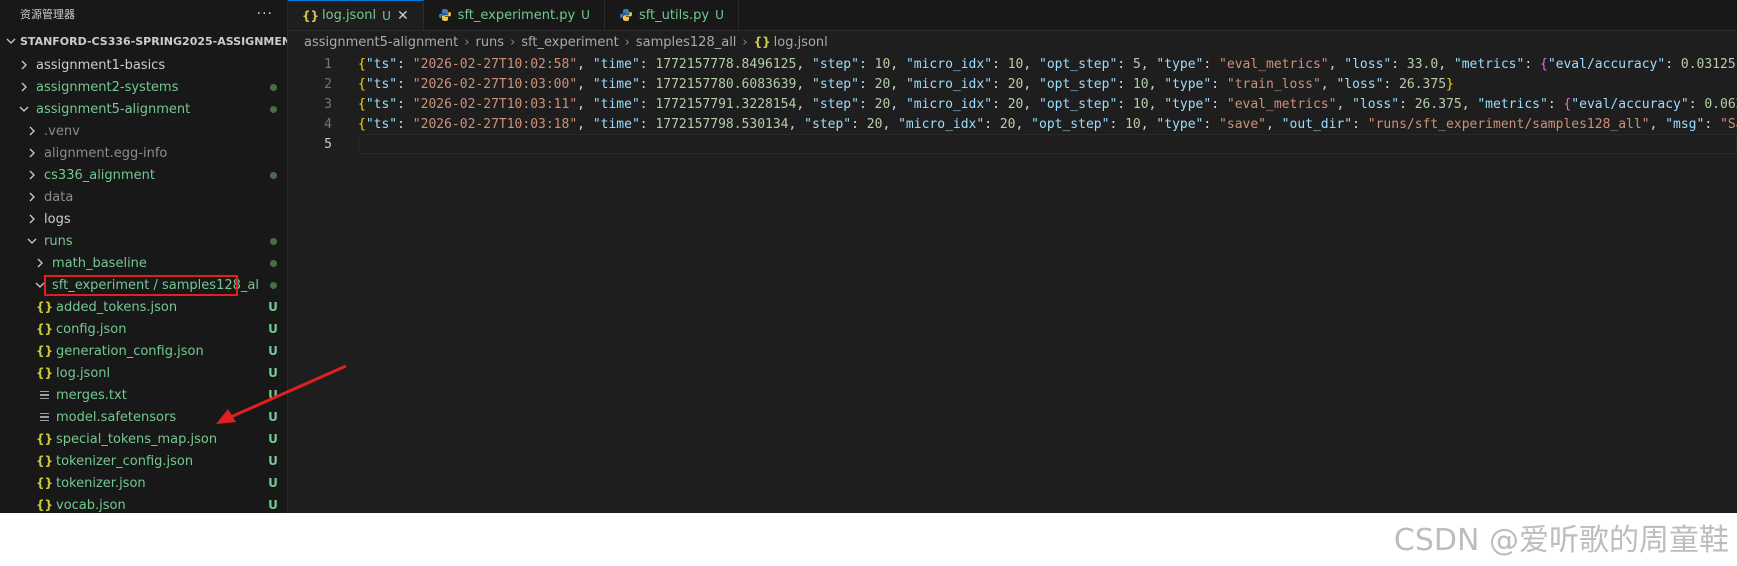  I want to click on breadcrumb-item: log.jsonl, so click(801, 42).